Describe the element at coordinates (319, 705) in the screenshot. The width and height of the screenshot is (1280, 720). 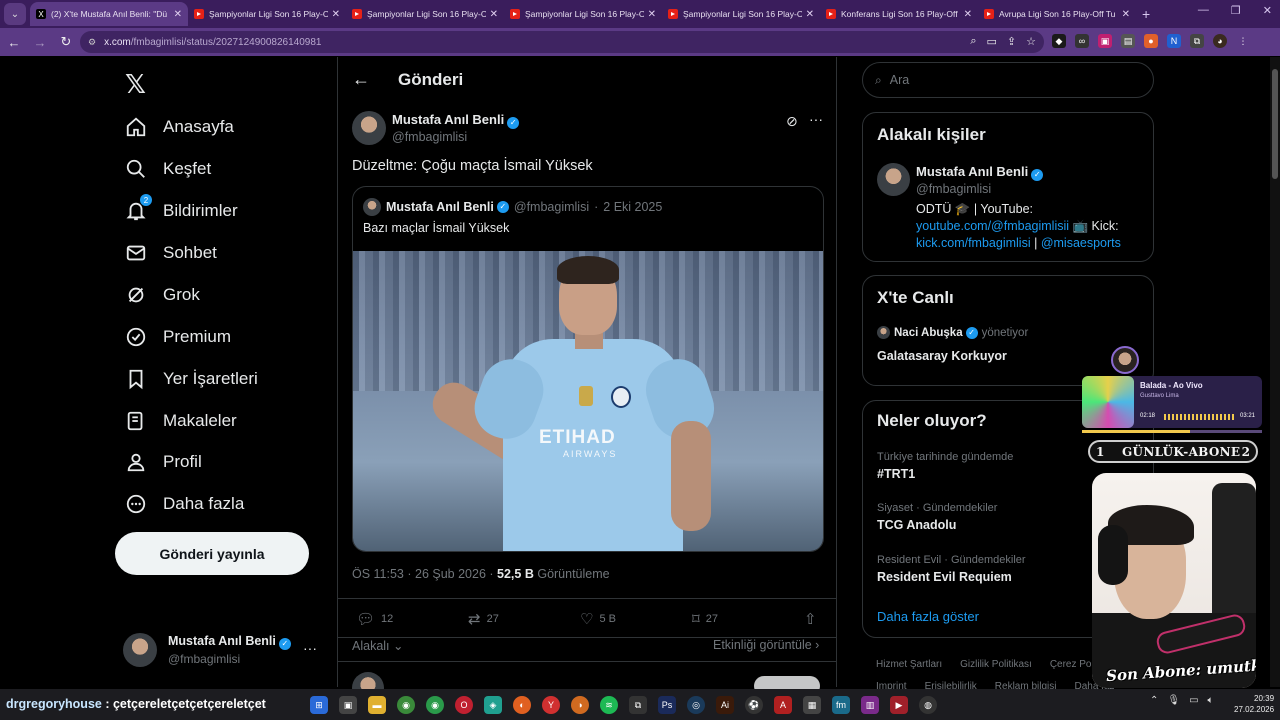
I see `start-icon: ⊞` at that location.